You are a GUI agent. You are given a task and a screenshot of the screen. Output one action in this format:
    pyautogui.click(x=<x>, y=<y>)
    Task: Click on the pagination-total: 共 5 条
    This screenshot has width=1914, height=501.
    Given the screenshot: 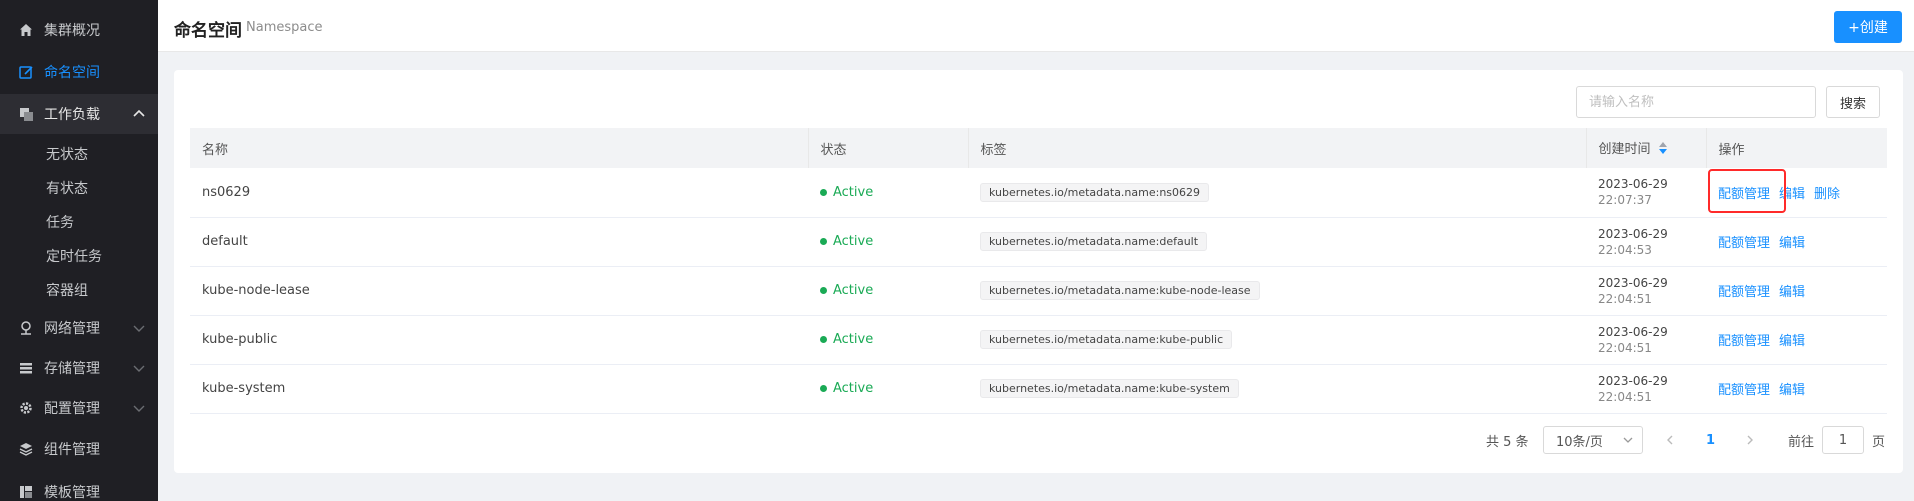 What is the action you would take?
    pyautogui.click(x=1507, y=442)
    